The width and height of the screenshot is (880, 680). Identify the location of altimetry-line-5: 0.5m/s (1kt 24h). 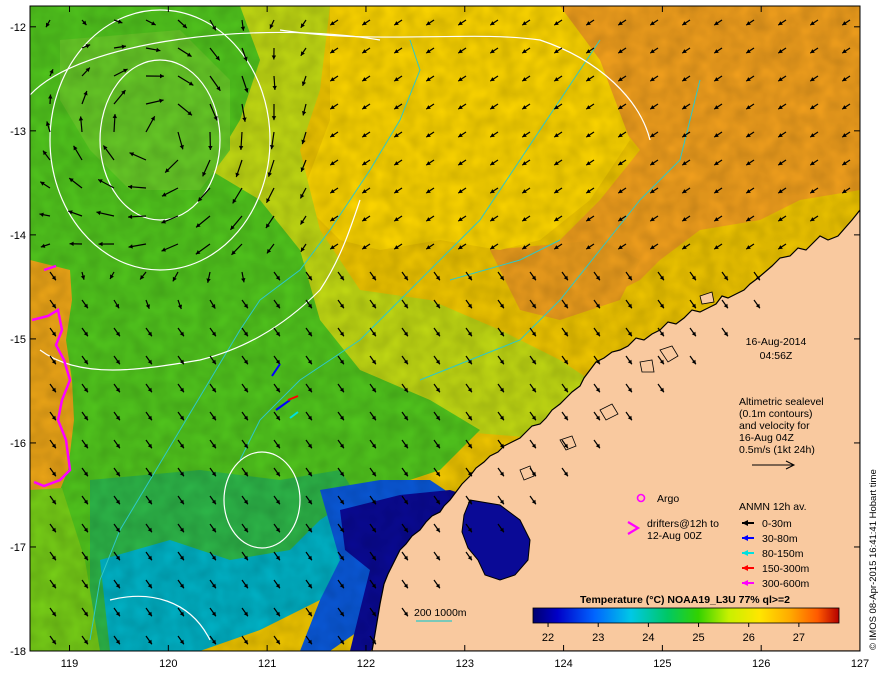
(777, 450).